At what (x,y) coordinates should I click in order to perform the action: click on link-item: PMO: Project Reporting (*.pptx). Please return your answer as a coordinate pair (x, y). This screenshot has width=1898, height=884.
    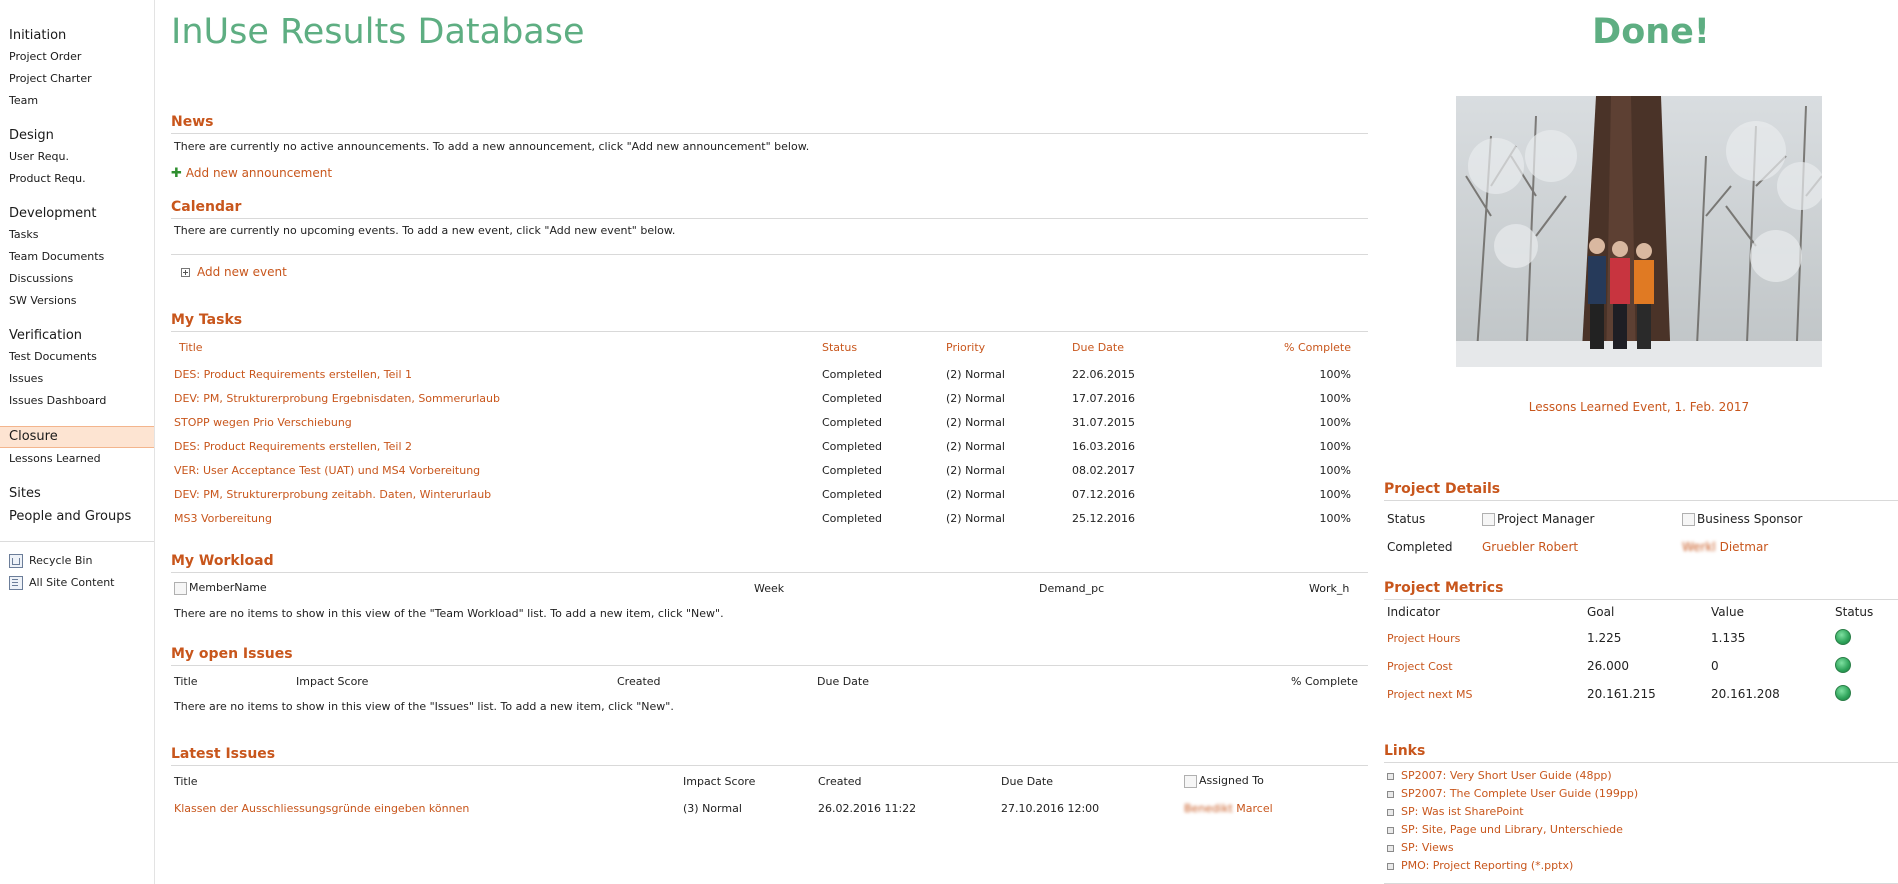
    Looking at the image, I should click on (1641, 866).